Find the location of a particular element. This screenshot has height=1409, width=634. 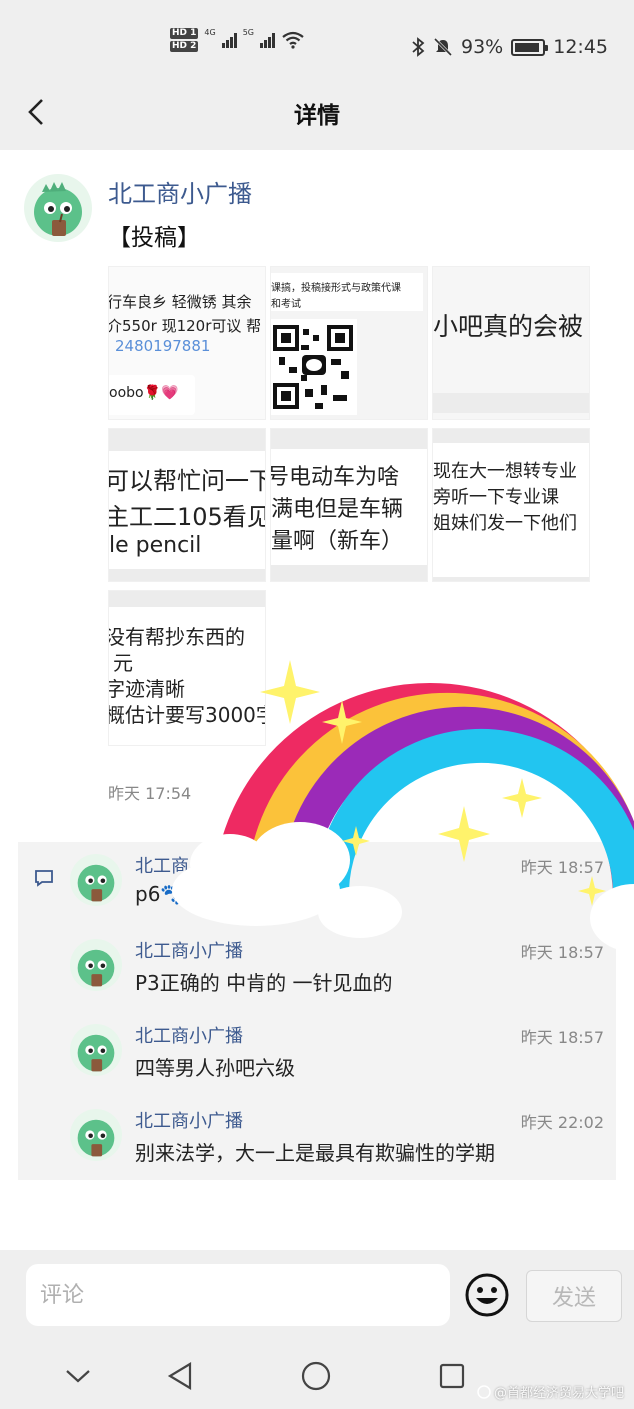

smiley-icon is located at coordinates (487, 1295).